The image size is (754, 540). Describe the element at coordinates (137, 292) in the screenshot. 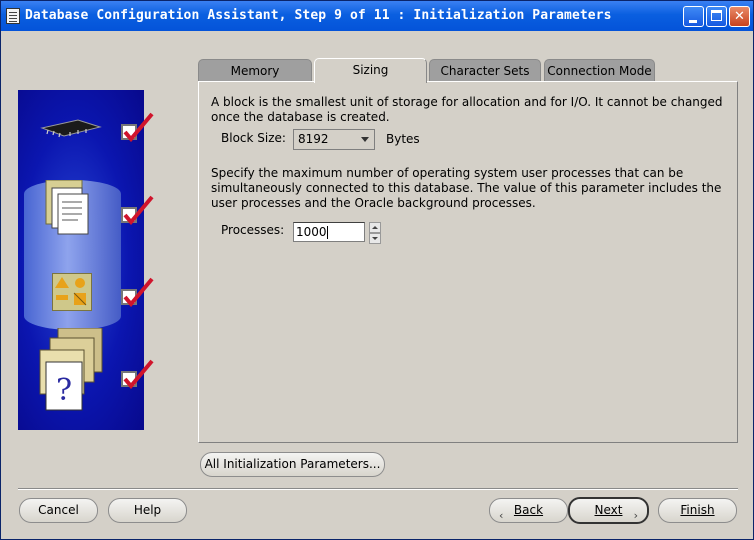

I see `character-sets-check-icon` at that location.